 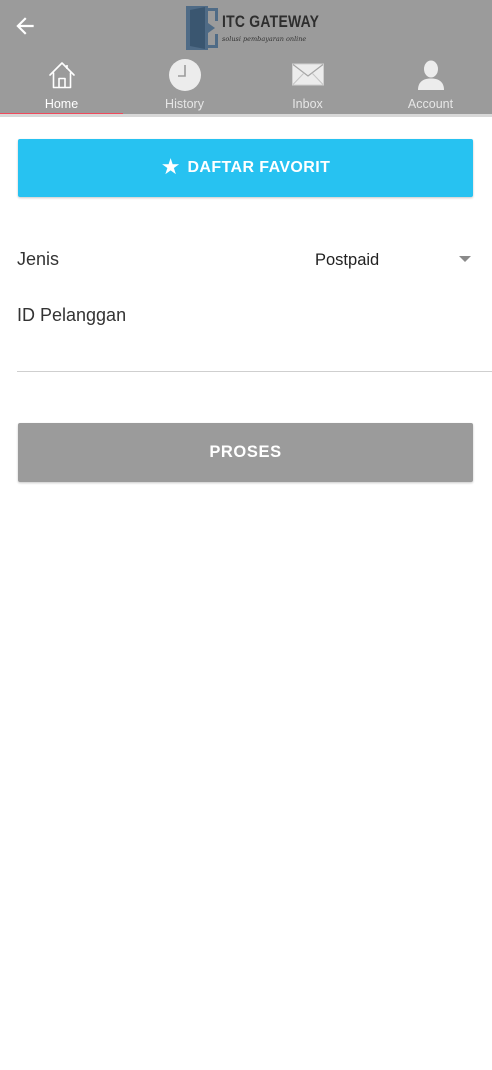 I want to click on clock-icon, so click(x=184, y=75).